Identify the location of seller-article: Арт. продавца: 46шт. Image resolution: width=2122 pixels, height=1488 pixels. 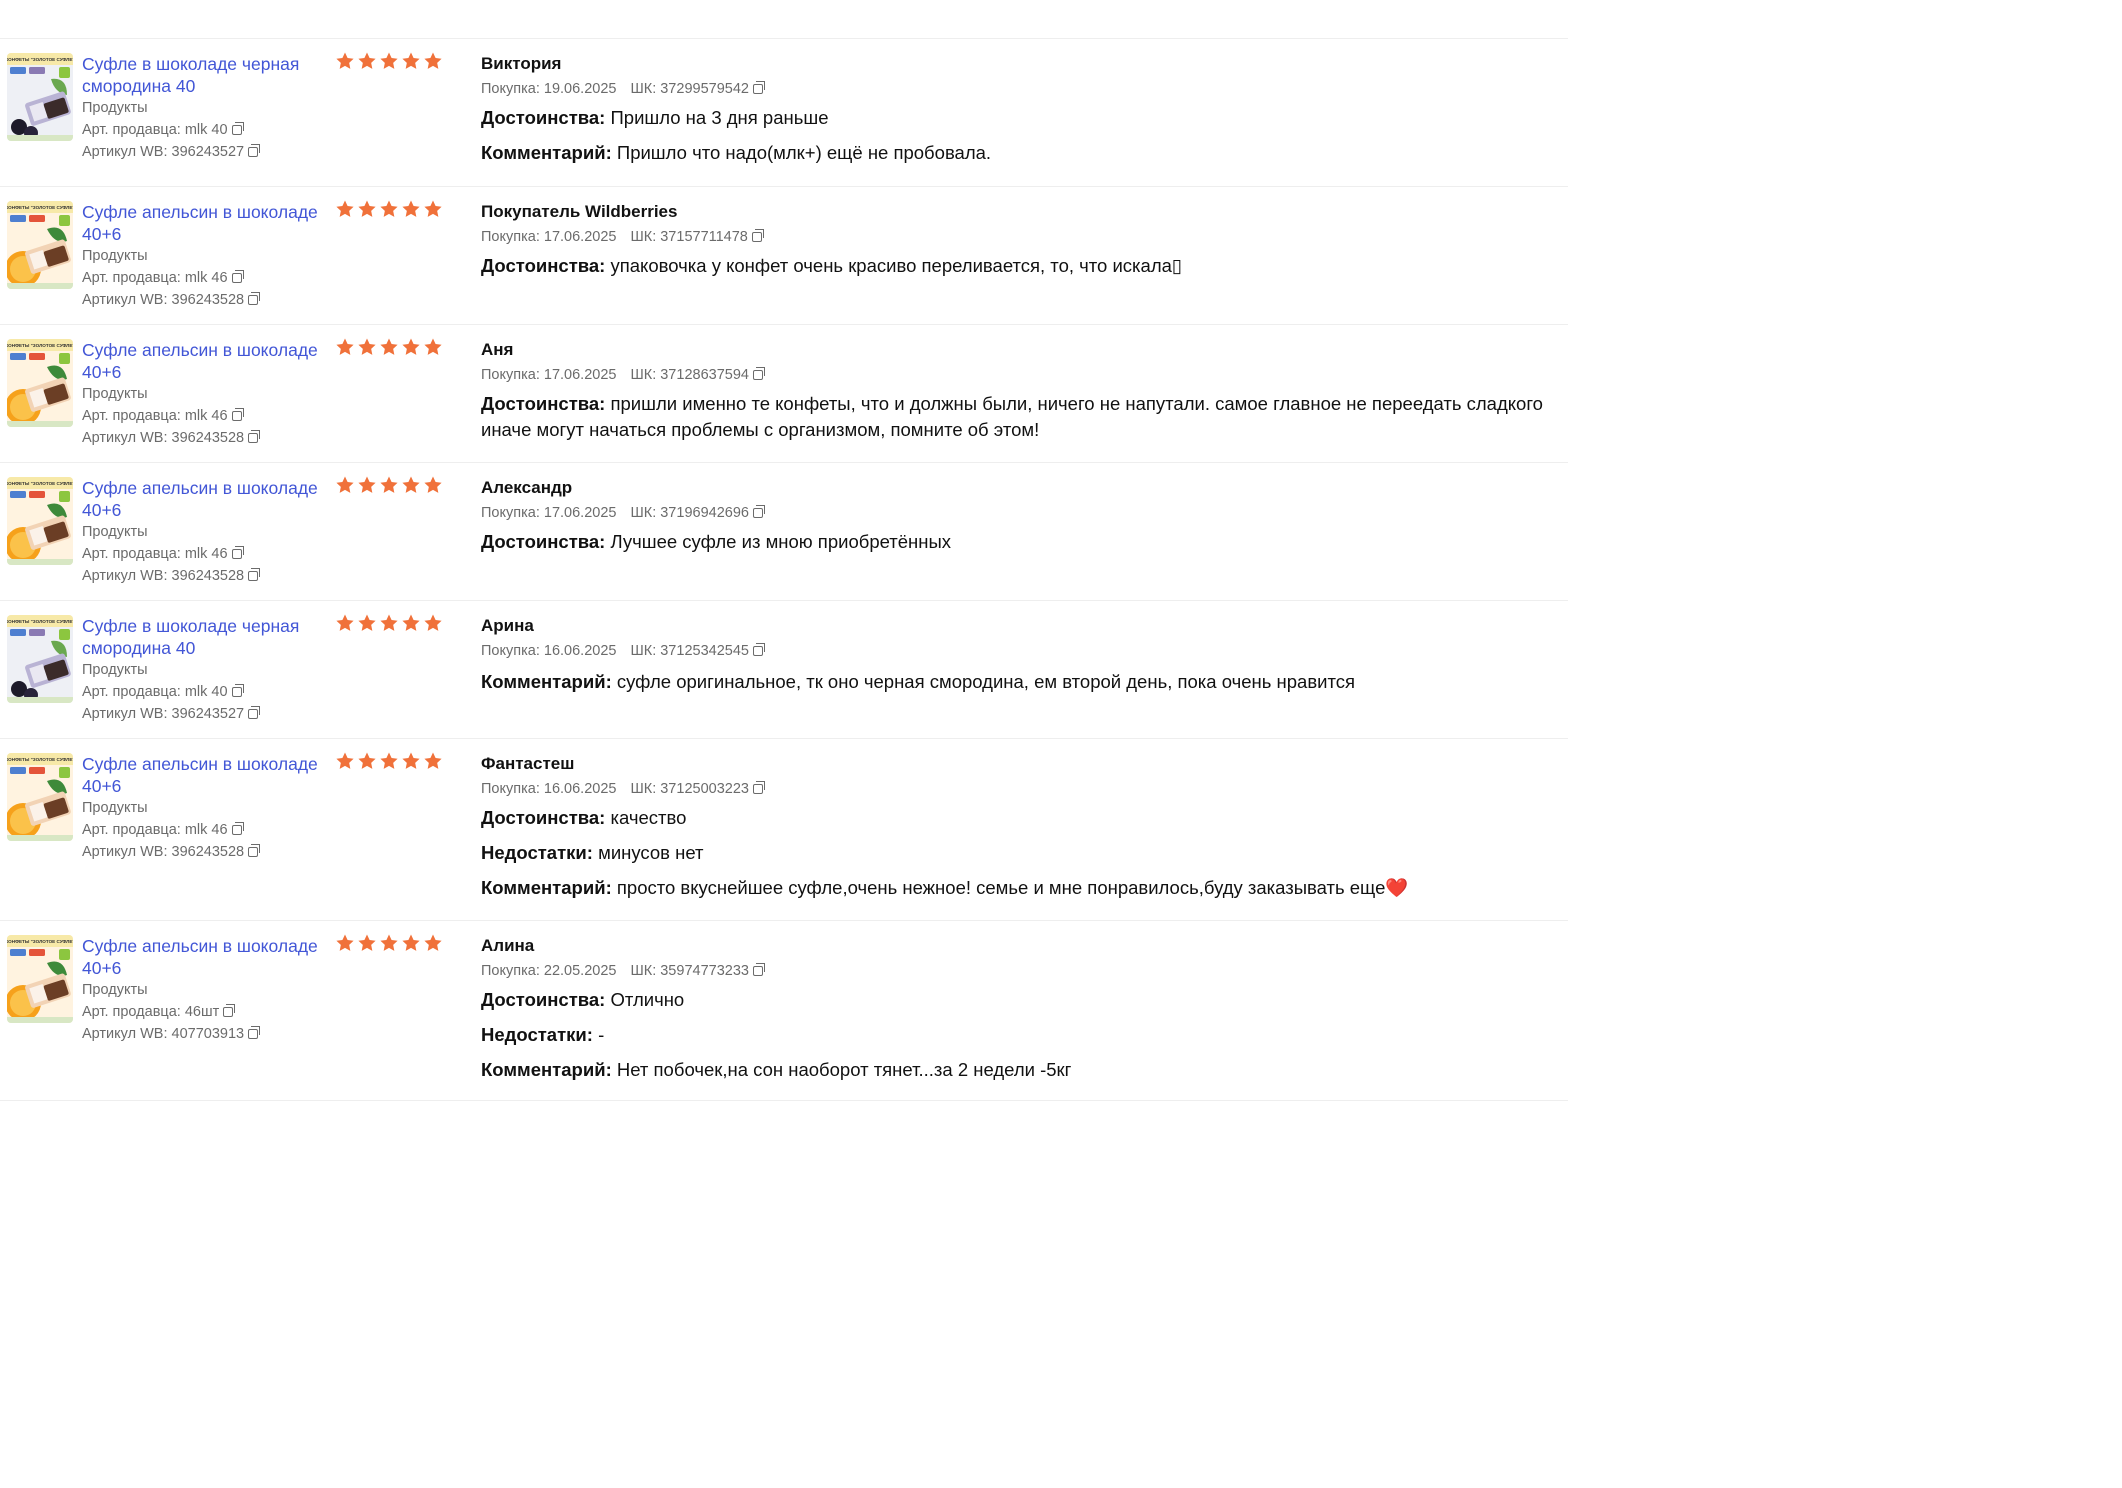
(151, 1012).